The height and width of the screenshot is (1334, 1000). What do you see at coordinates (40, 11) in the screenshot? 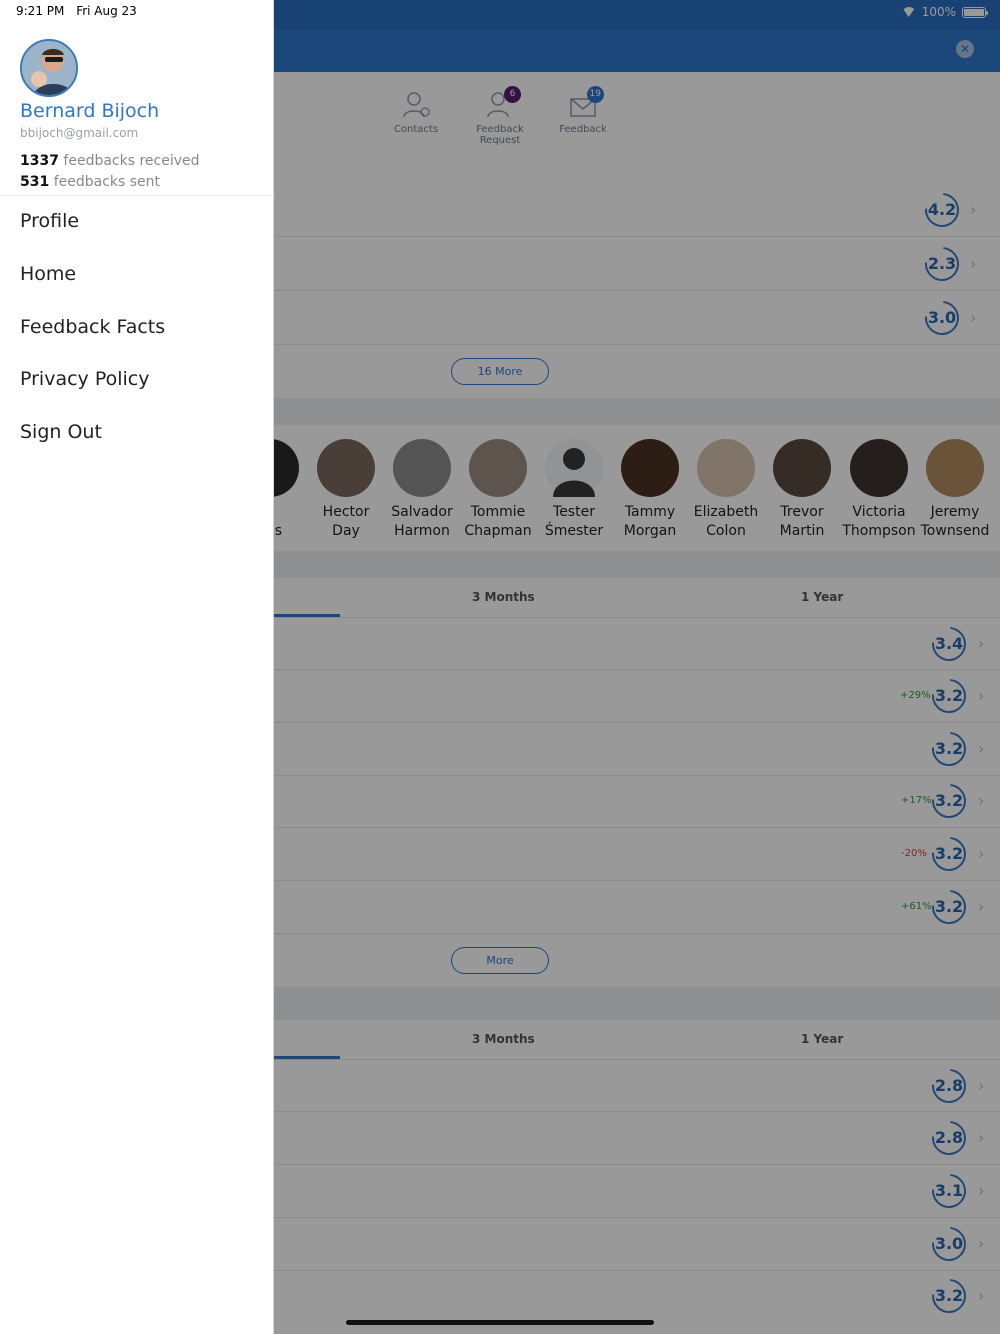
I see `status-time: 9:21 PM` at bounding box center [40, 11].